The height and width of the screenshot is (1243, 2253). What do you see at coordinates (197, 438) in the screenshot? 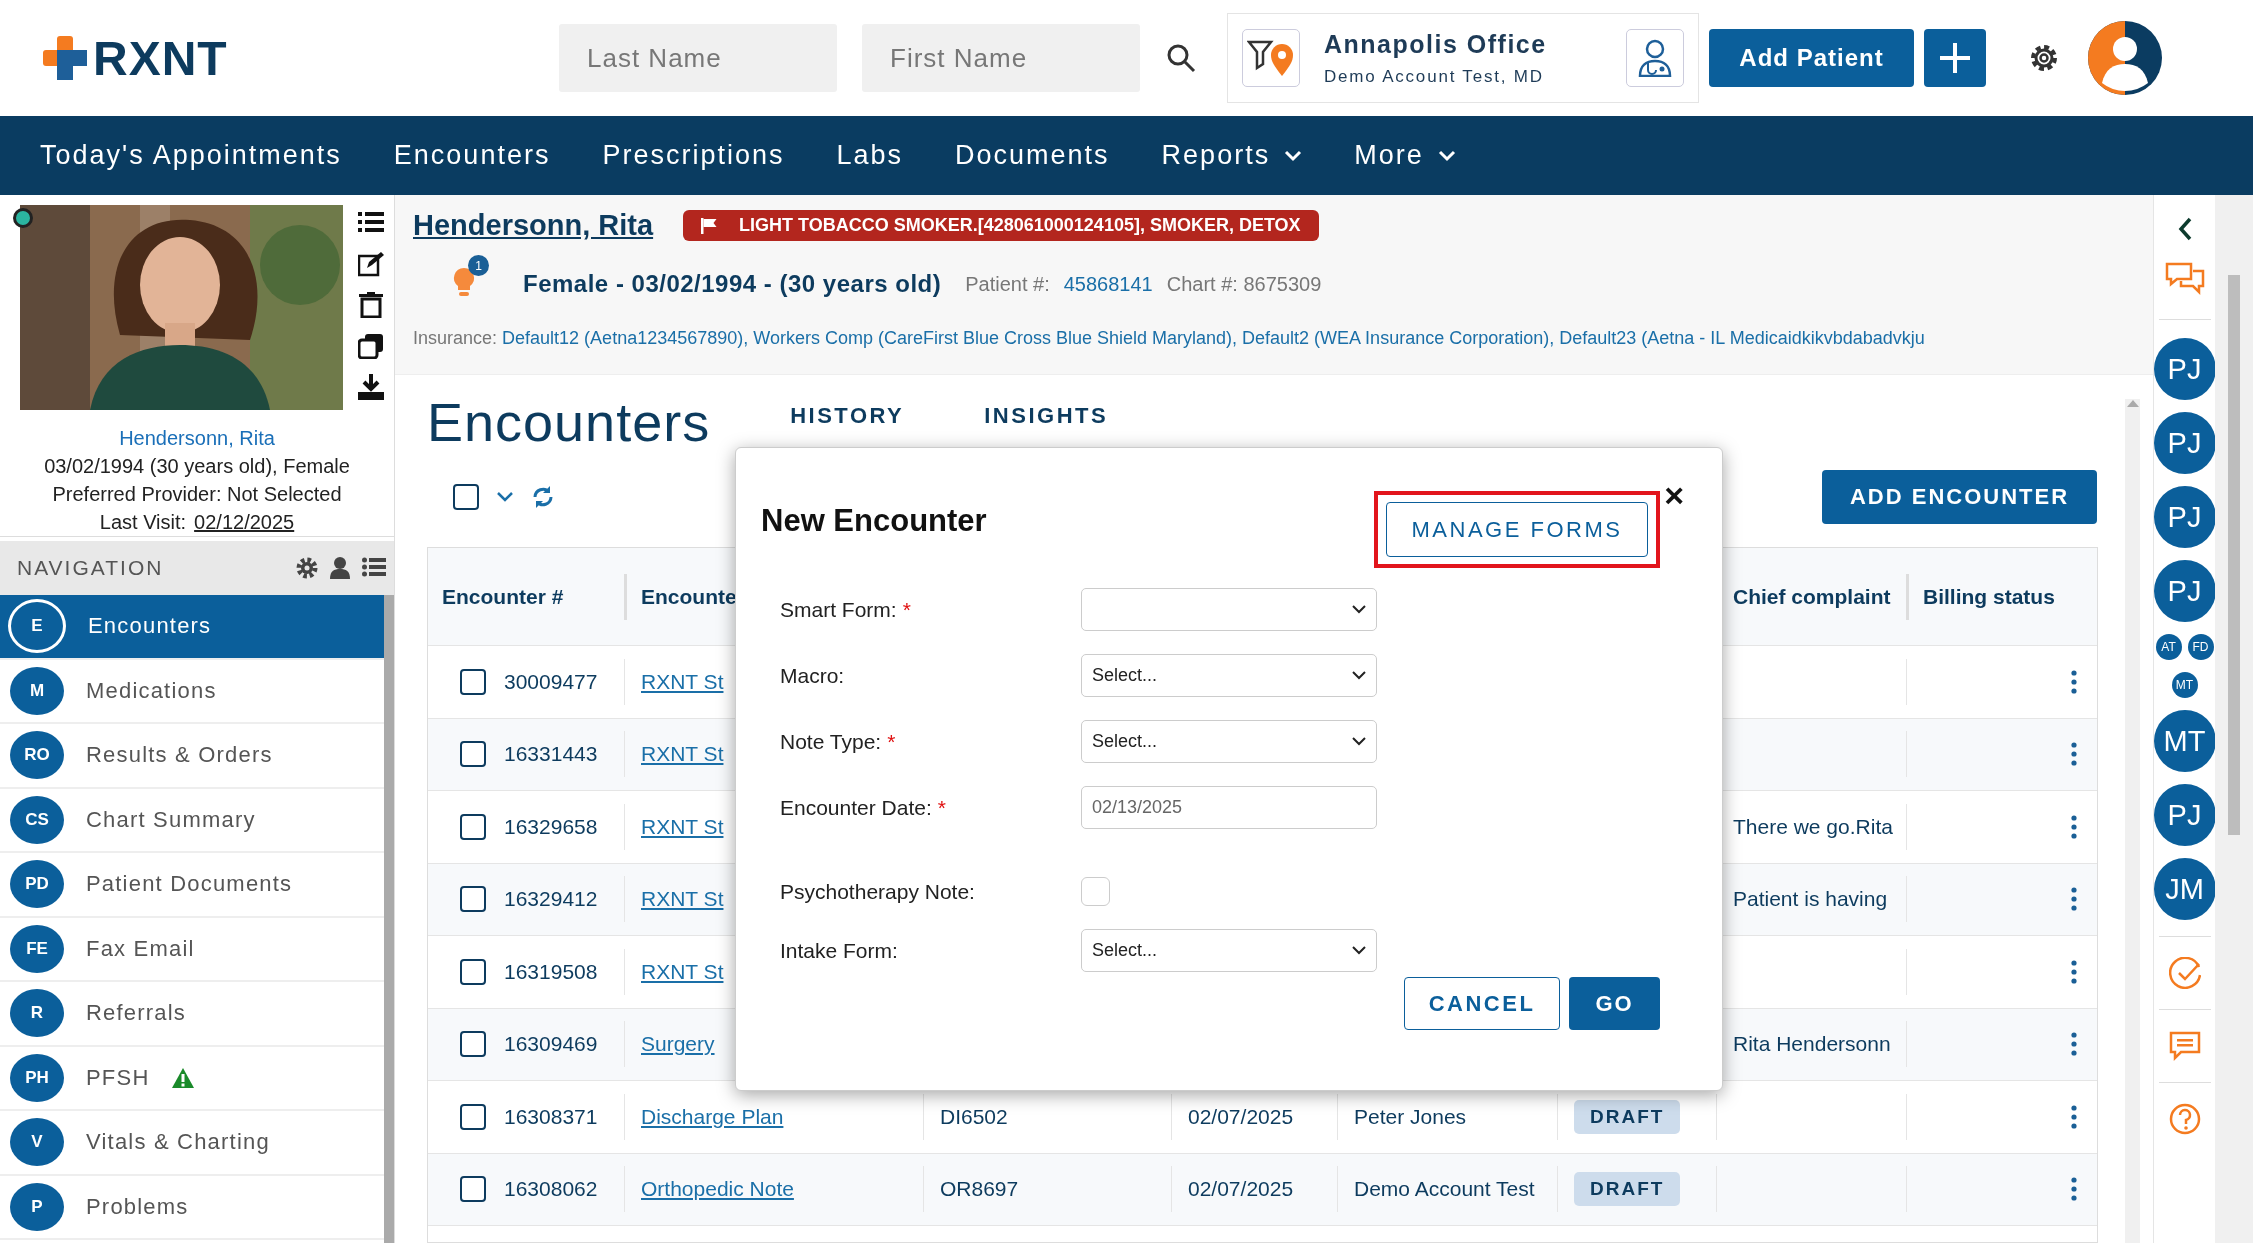
I see `patient-name: Hendersonn, Rita` at bounding box center [197, 438].